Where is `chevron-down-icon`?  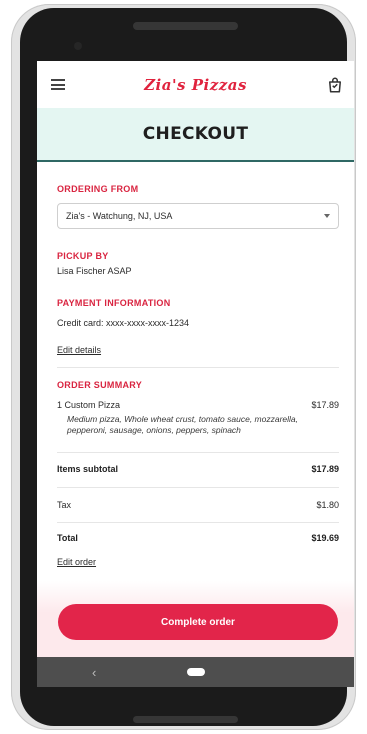 chevron-down-icon is located at coordinates (327, 216).